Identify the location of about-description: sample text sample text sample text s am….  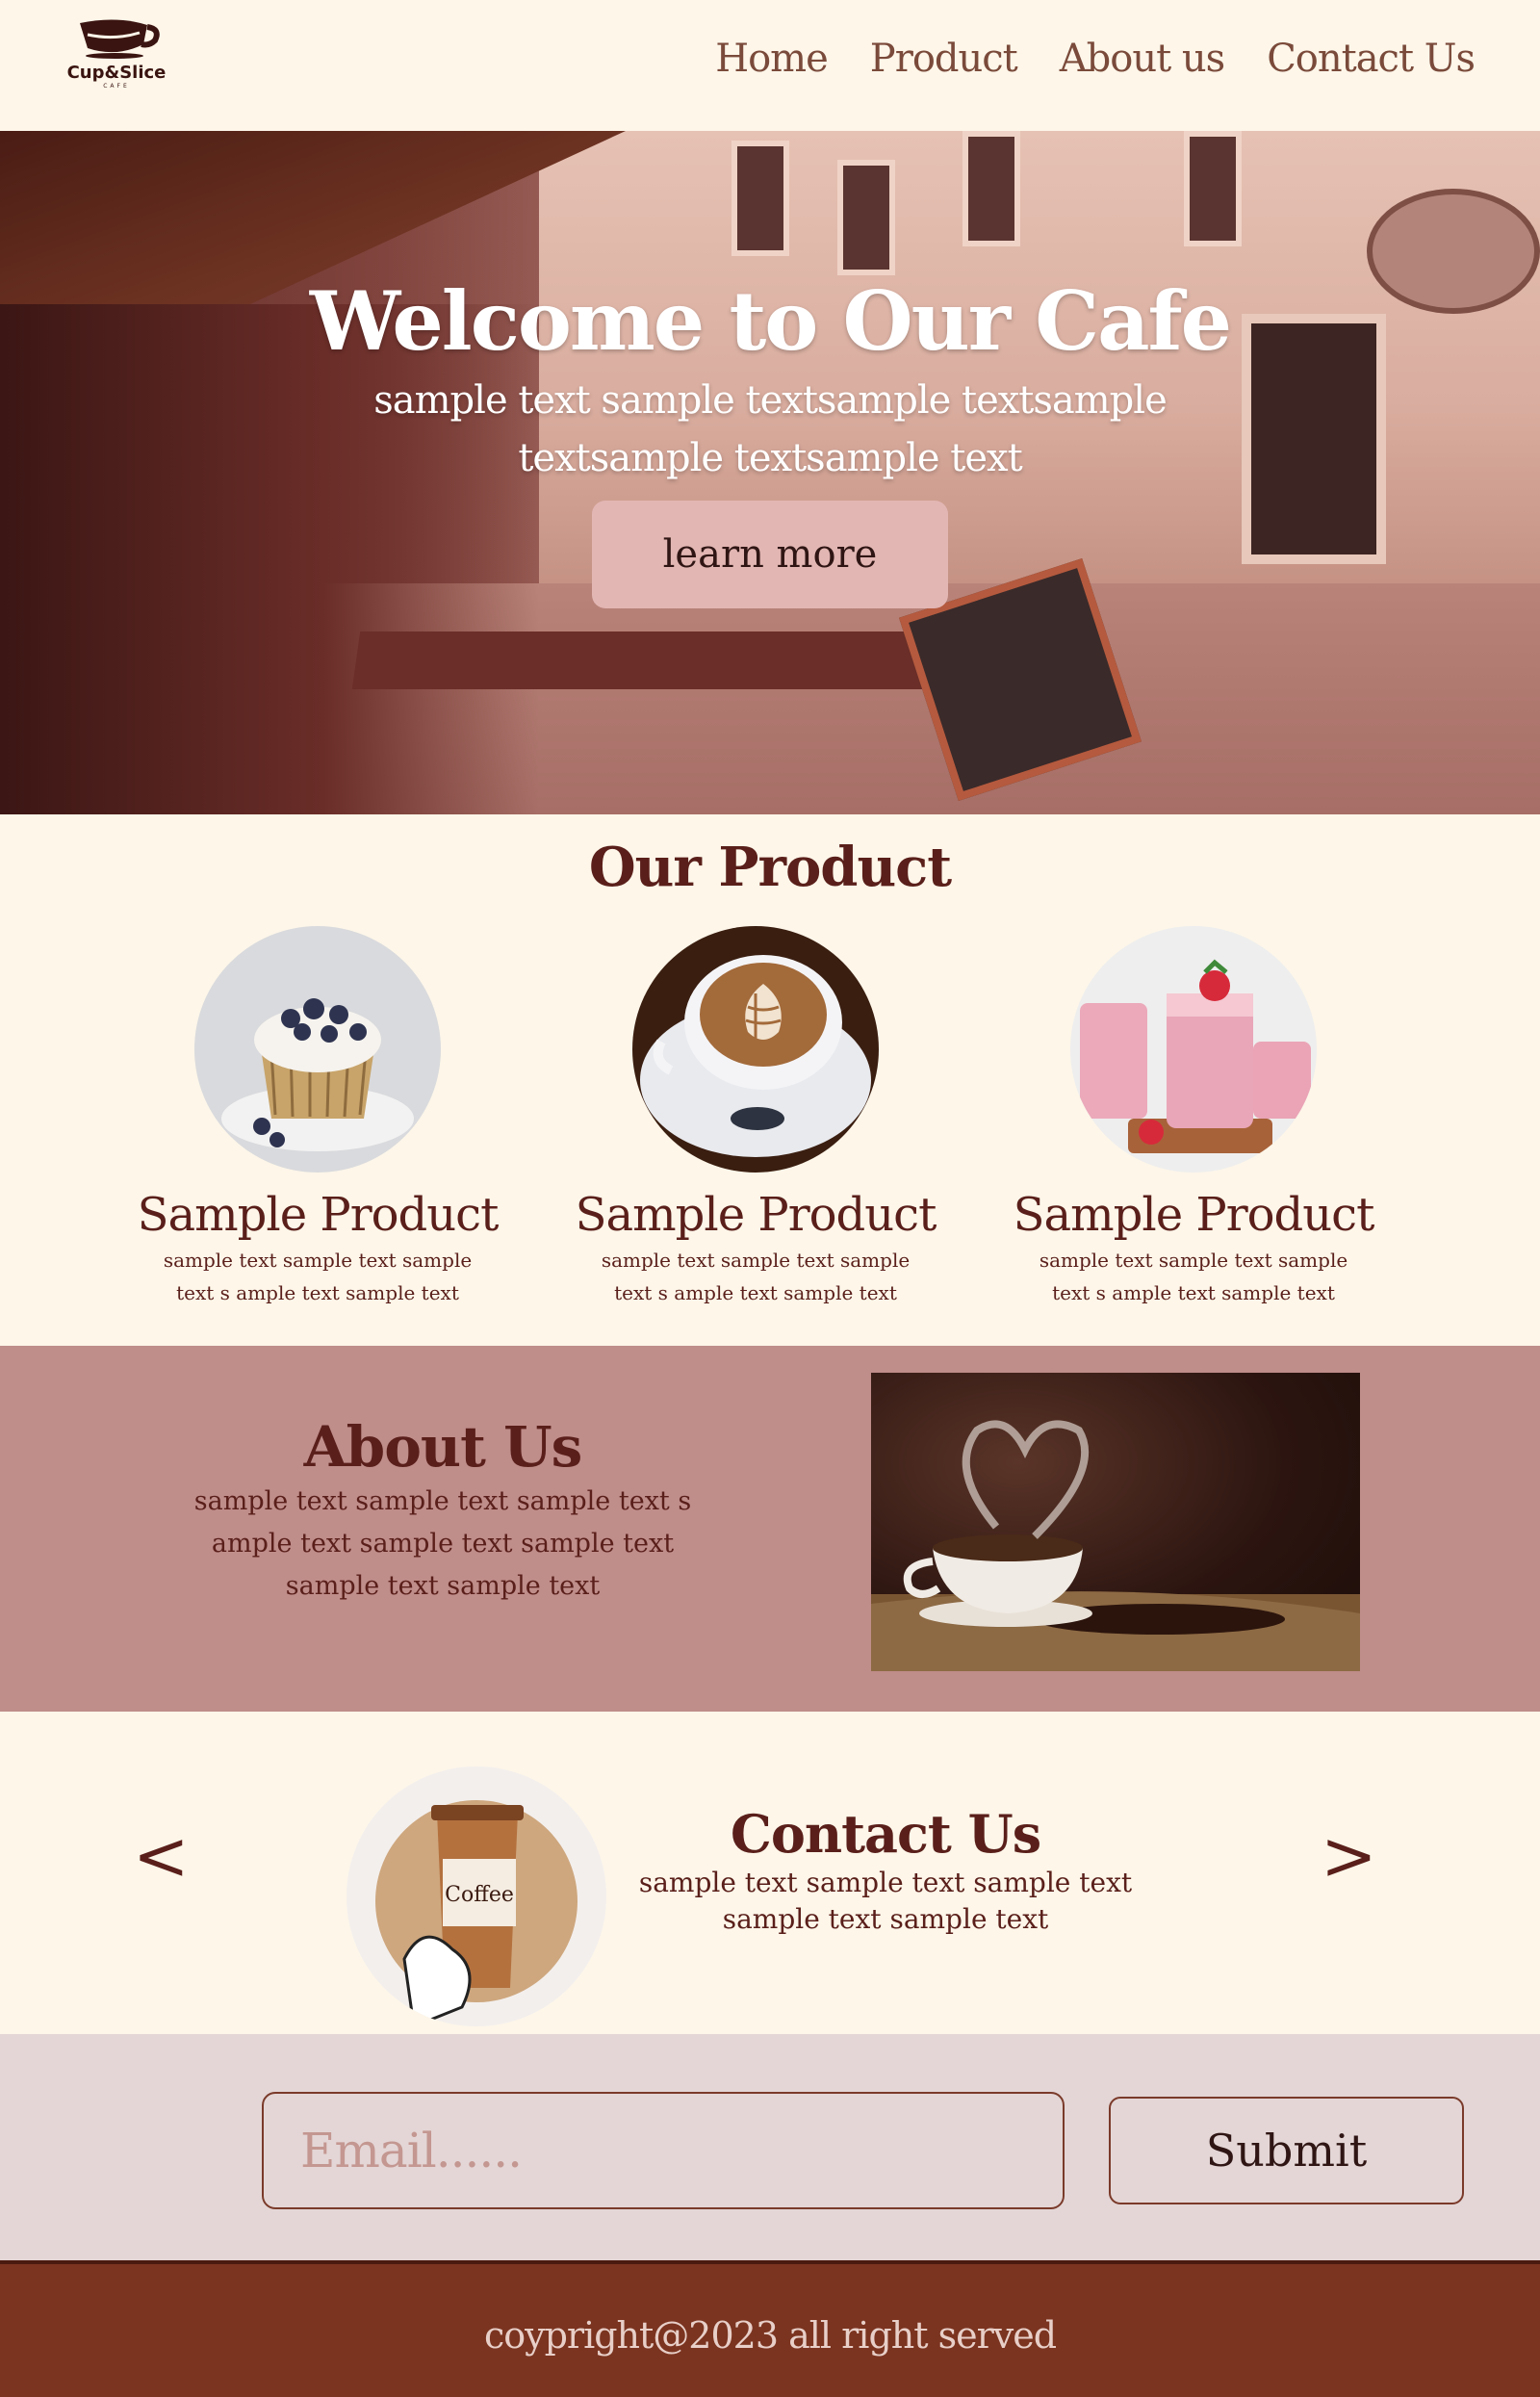
(442, 1543).